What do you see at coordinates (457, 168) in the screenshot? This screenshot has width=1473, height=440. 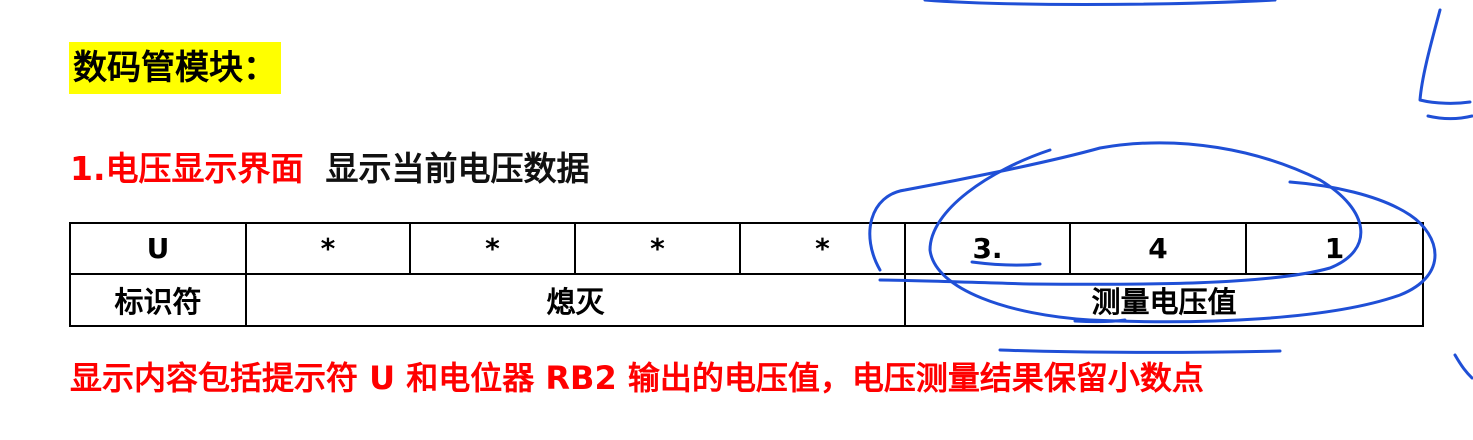 I see `section-description: 显示当前电压数据` at bounding box center [457, 168].